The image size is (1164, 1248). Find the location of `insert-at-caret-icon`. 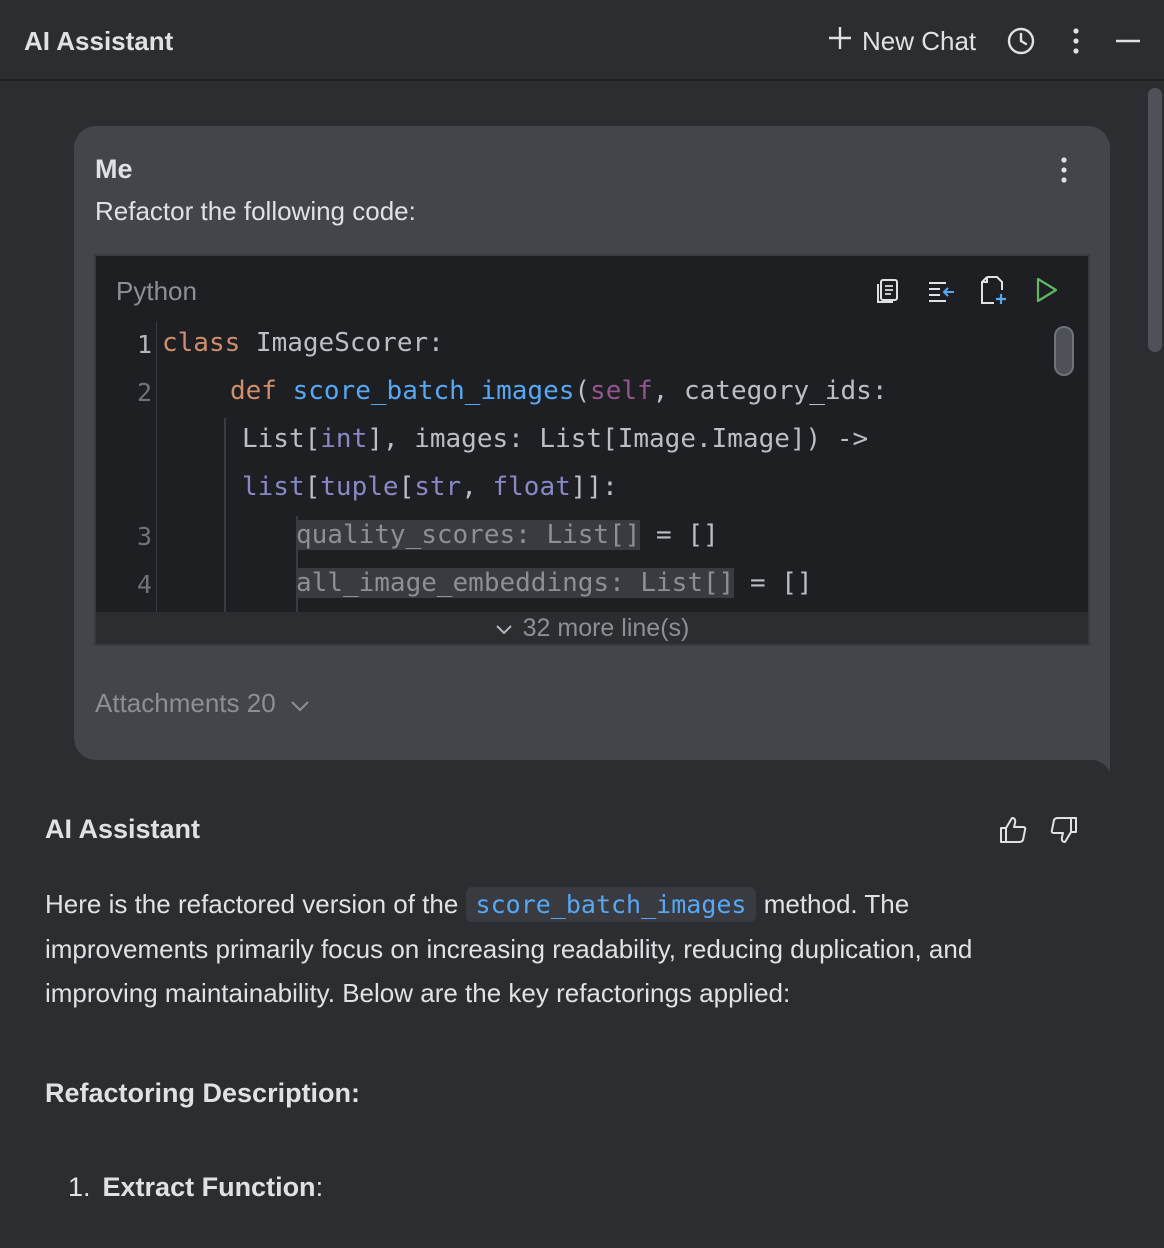

insert-at-caret-icon is located at coordinates (941, 290).